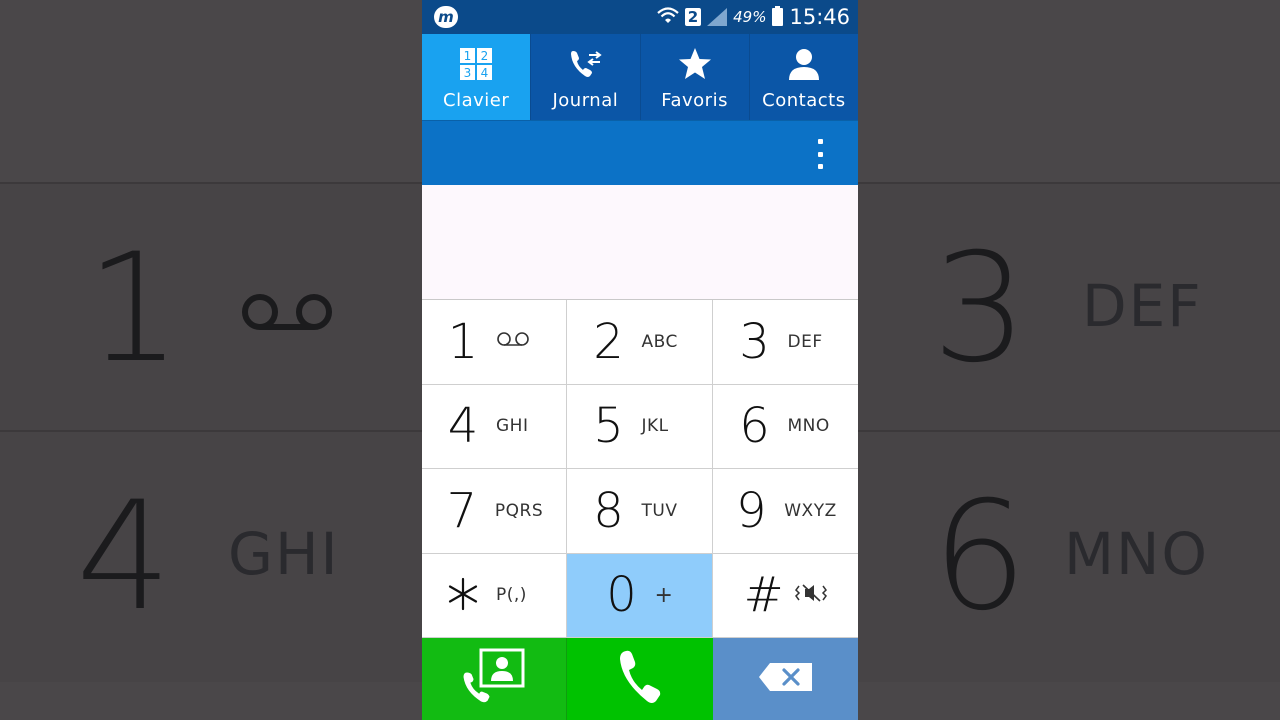  I want to click on key-digit: 4, so click(463, 426).